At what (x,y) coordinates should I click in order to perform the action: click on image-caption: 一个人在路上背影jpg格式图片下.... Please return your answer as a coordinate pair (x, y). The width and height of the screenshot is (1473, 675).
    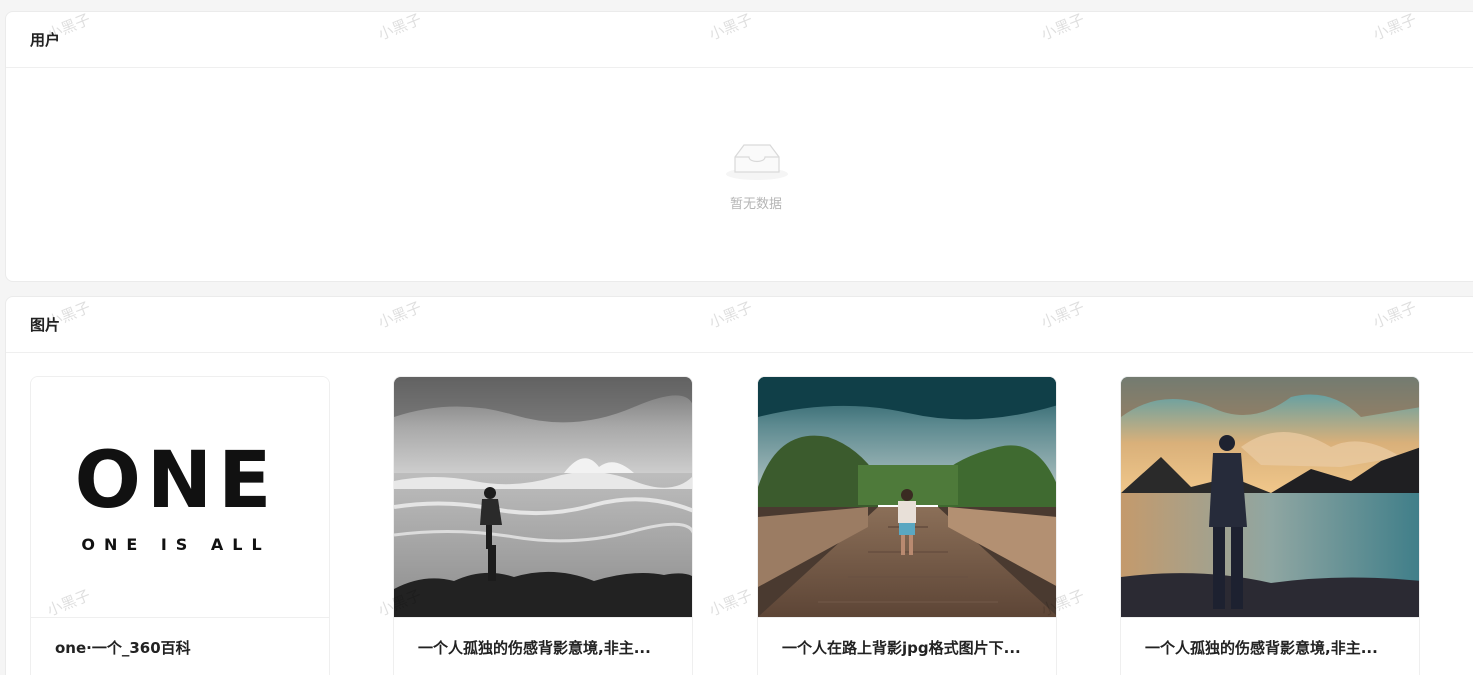
    Looking at the image, I should click on (907, 646).